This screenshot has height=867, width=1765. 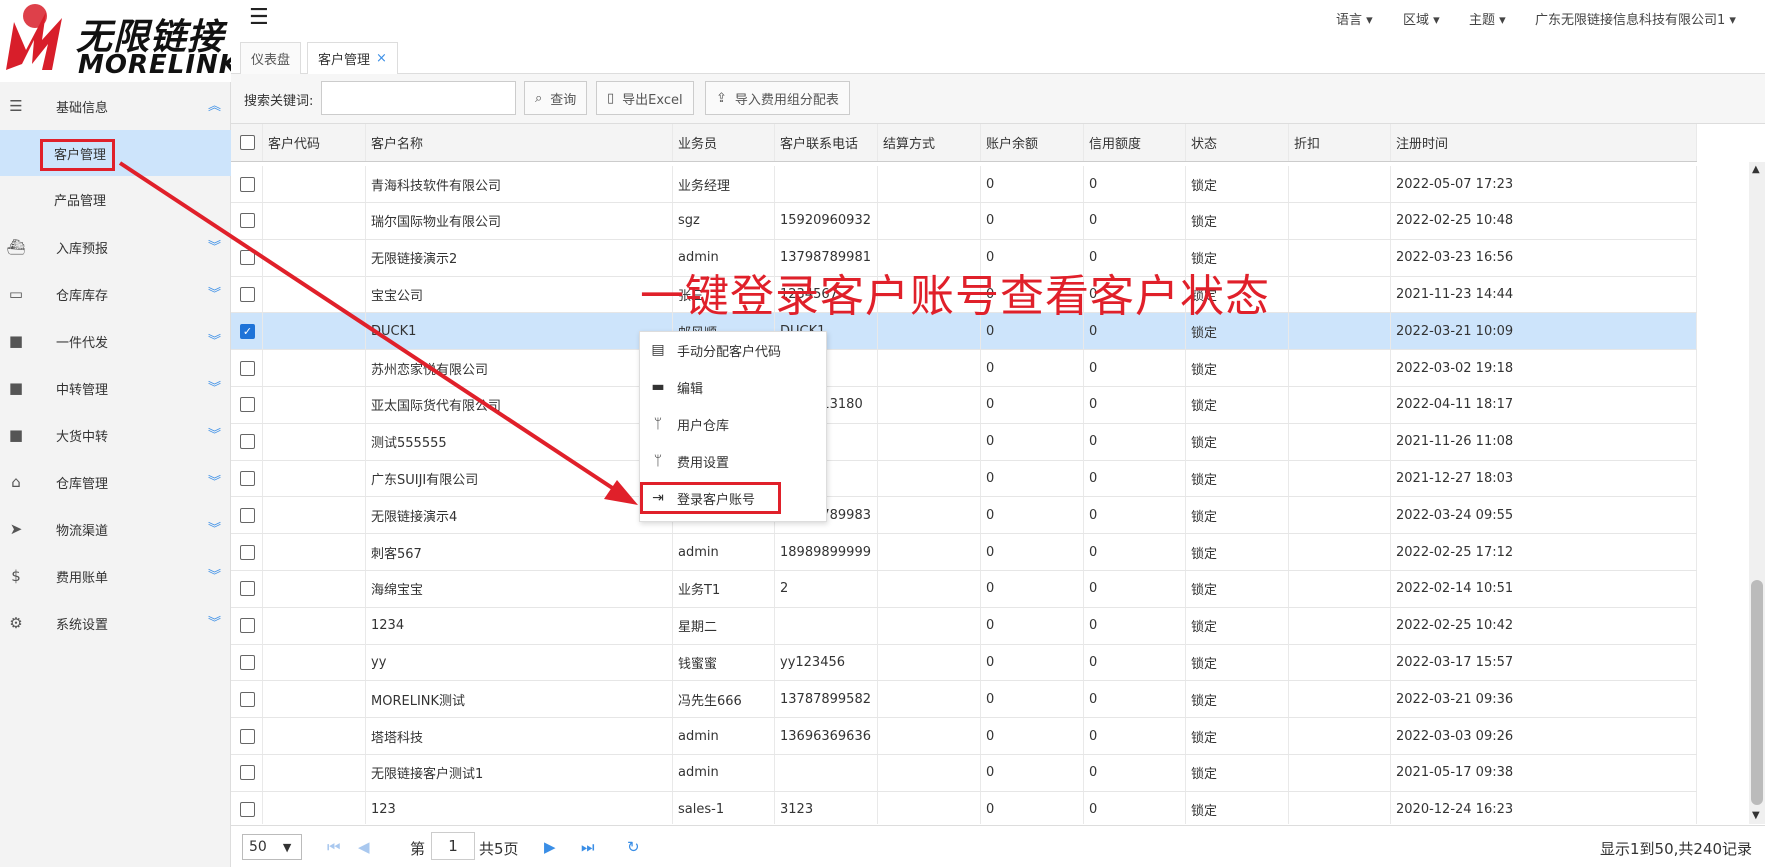 What do you see at coordinates (1544, 142) in the screenshot?
I see `column-header: 注册时间` at bounding box center [1544, 142].